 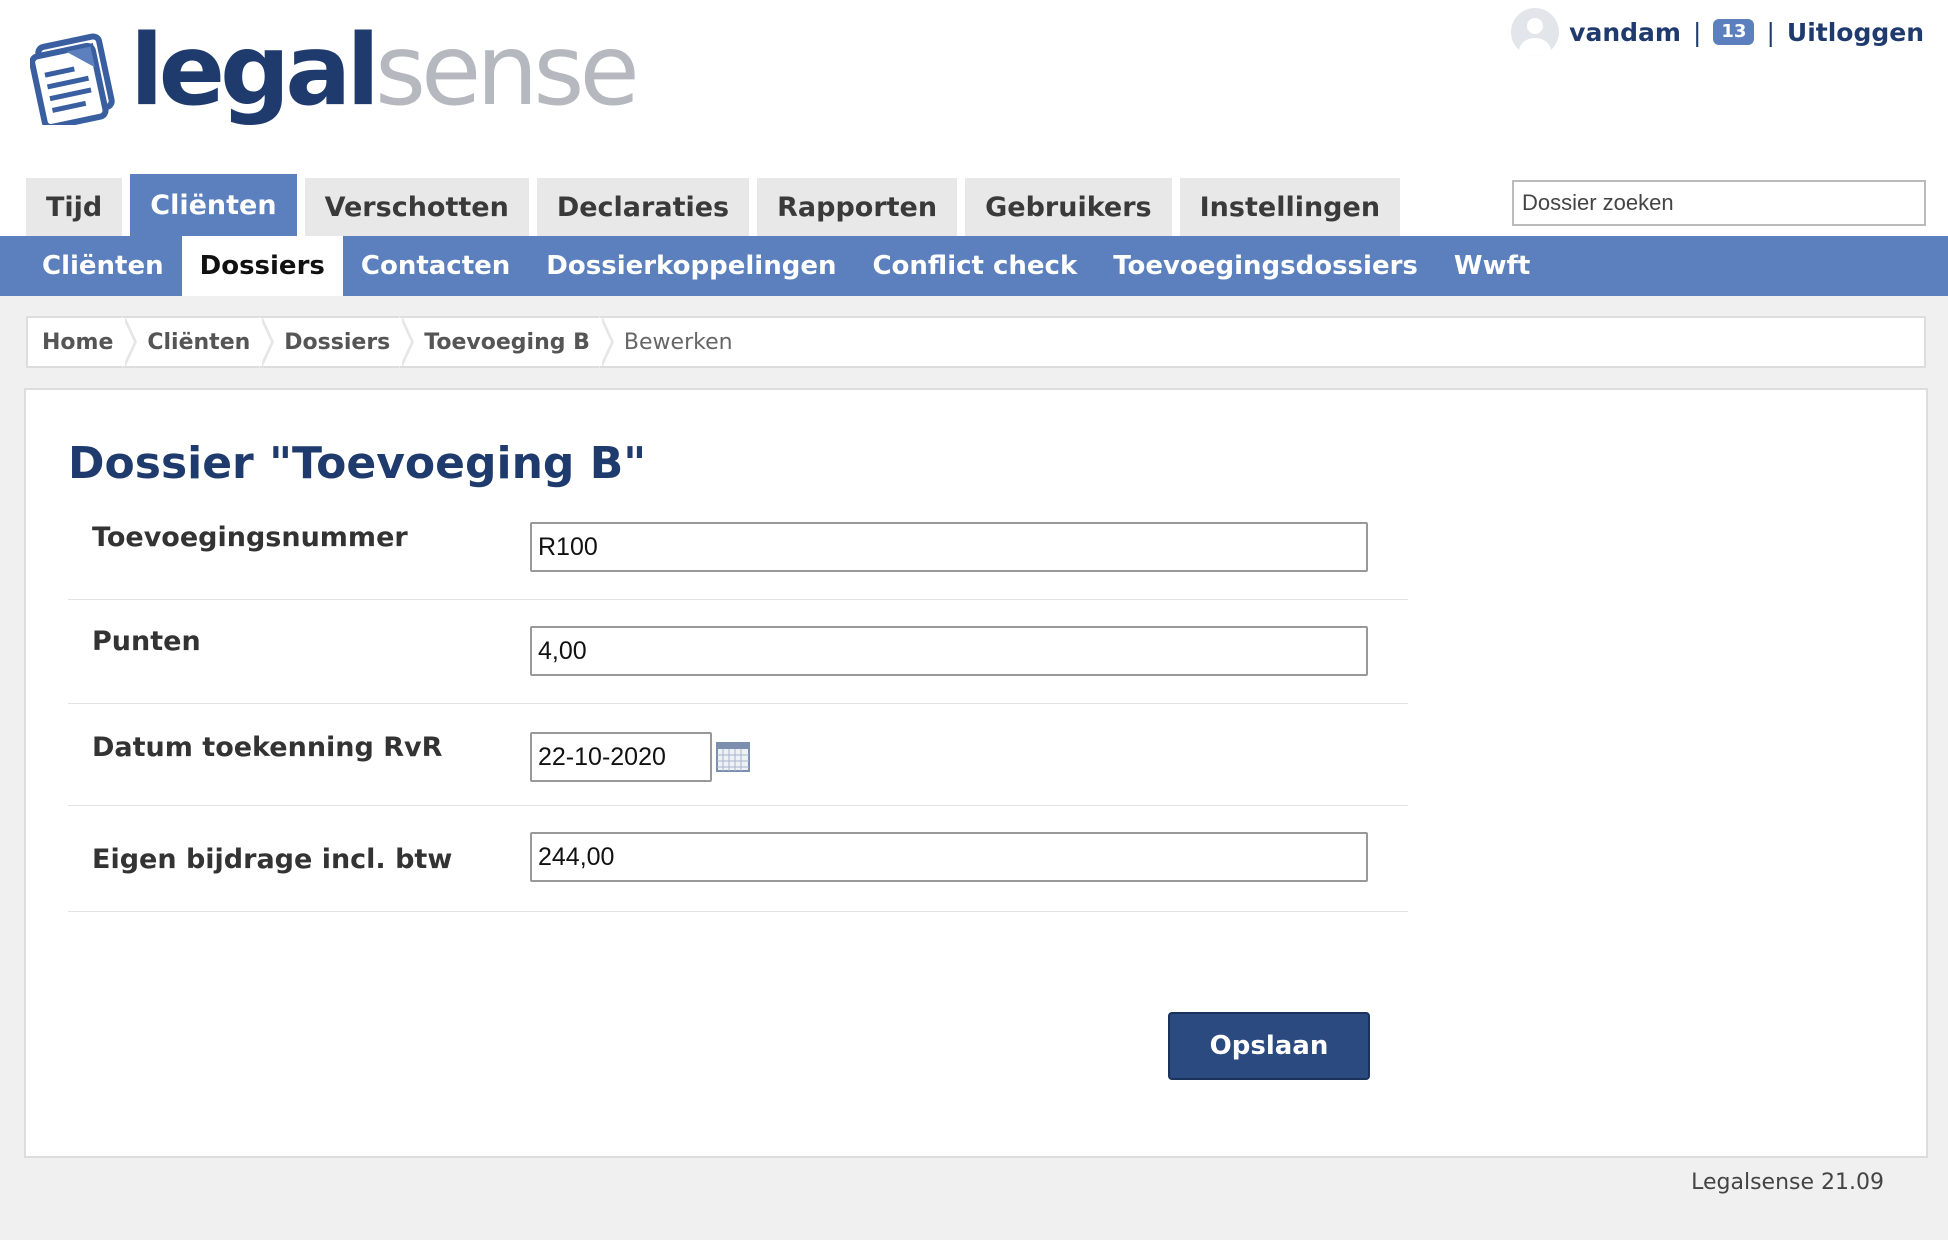 I want to click on logo-text-sense: sense, so click(x=507, y=71).